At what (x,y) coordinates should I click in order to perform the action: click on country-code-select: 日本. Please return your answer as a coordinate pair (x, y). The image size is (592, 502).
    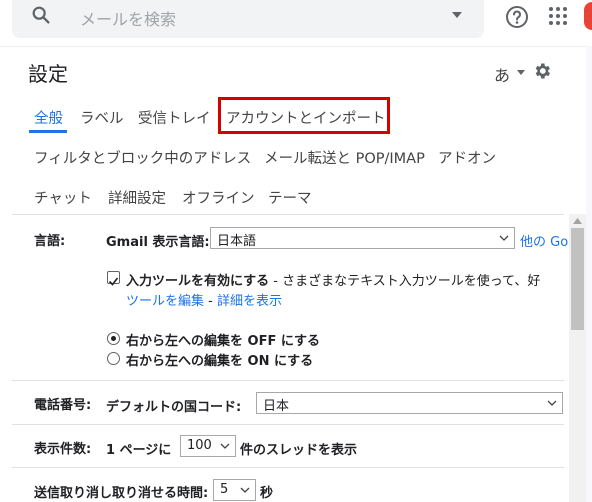
    Looking at the image, I should click on (409, 403).